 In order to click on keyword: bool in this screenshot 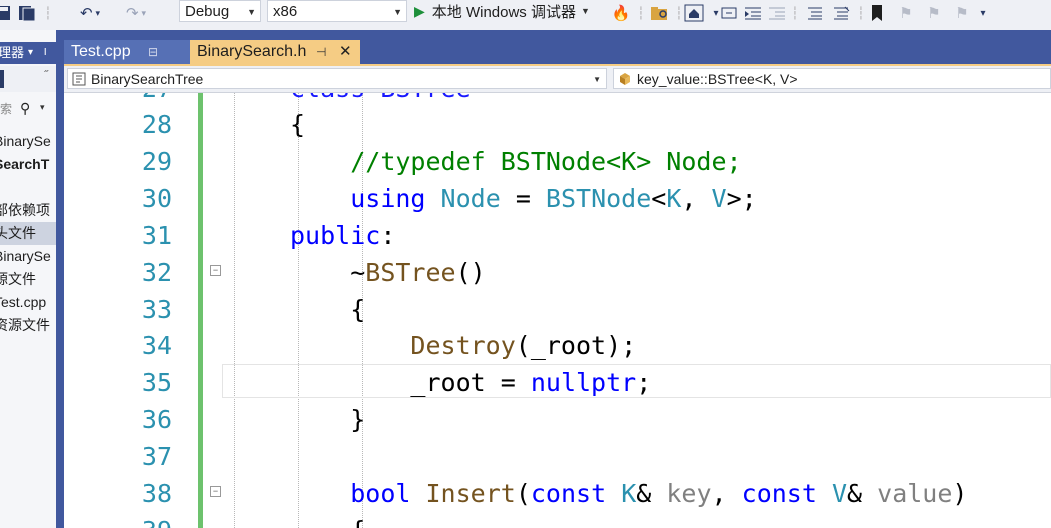, I will do `click(380, 493)`.